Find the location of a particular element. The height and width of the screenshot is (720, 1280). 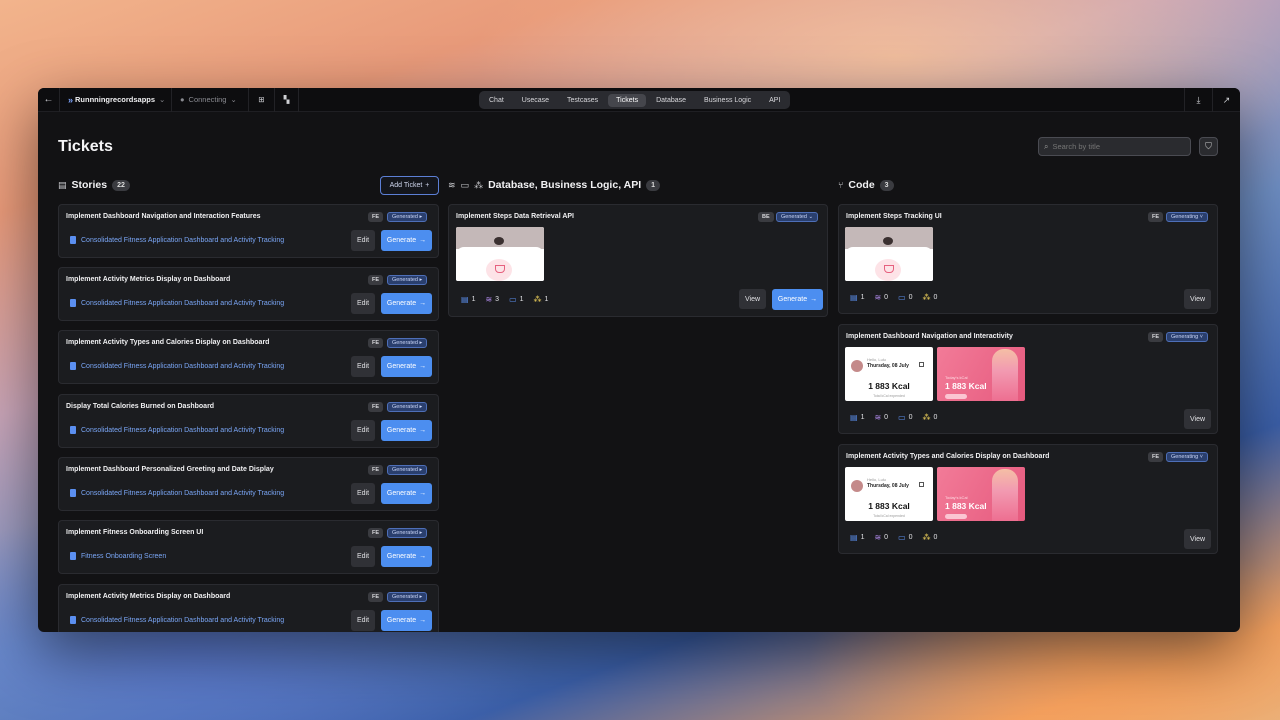

screen-preview-thumbnail is located at coordinates (889, 254).